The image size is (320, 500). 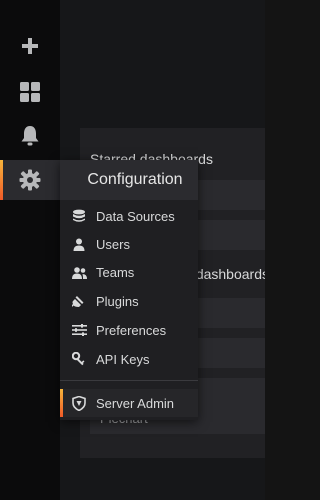 I want to click on menu-item-server-admin: Server Admin, so click(x=129, y=403).